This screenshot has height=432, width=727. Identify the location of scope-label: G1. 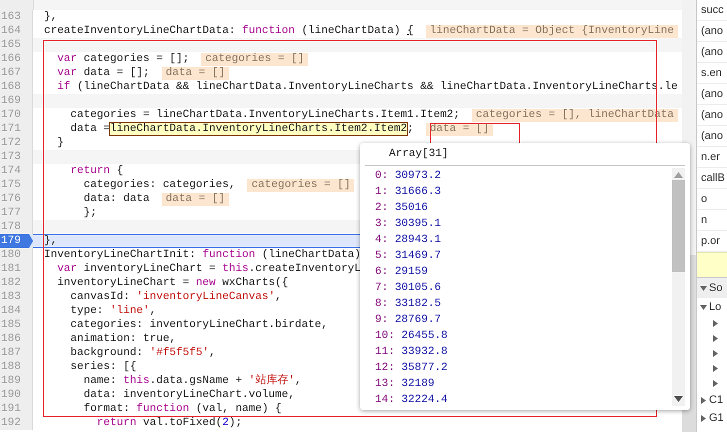
(716, 418).